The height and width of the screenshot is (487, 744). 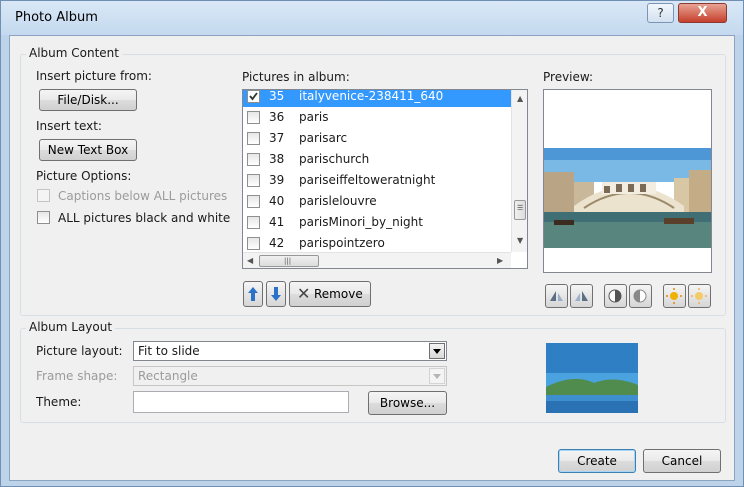 What do you see at coordinates (79, 351) in the screenshot?
I see `picture-layout-label: Picture layout:` at bounding box center [79, 351].